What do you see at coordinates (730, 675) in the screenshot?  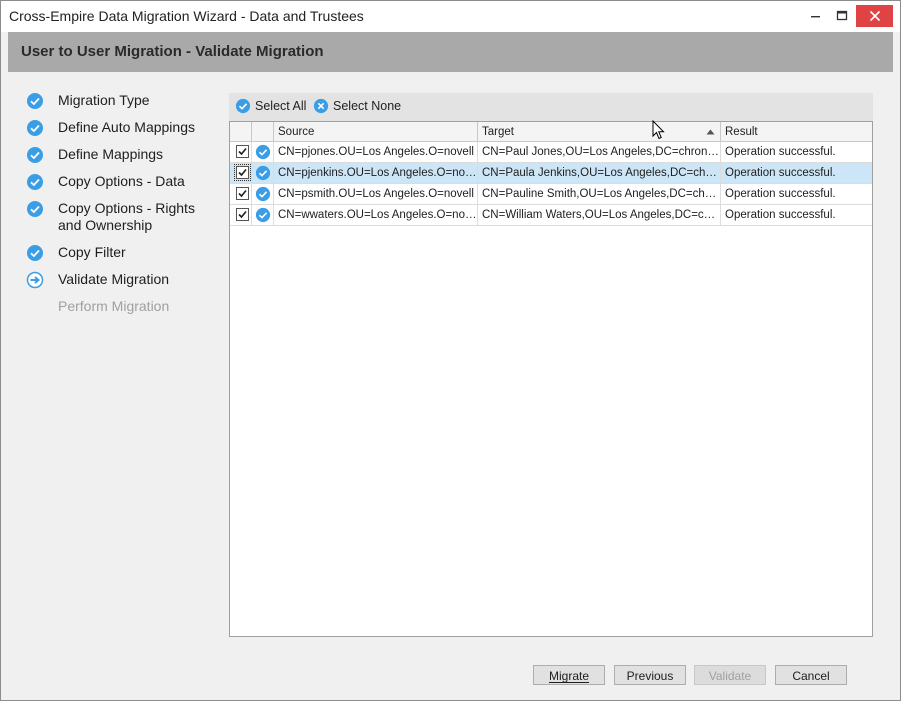 I see `validate-button: Validate` at bounding box center [730, 675].